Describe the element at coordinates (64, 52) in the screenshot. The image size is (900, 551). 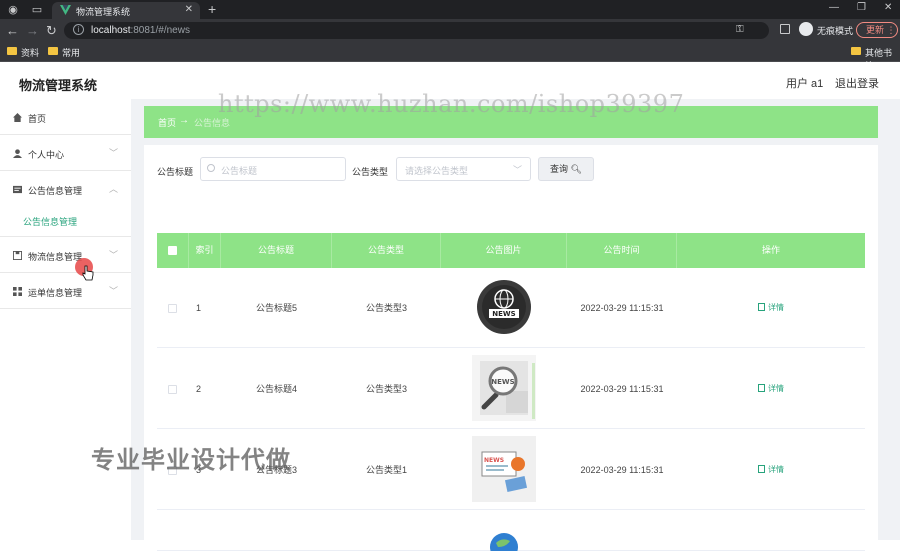
I see `bookmark-folder-2: 常用` at that location.